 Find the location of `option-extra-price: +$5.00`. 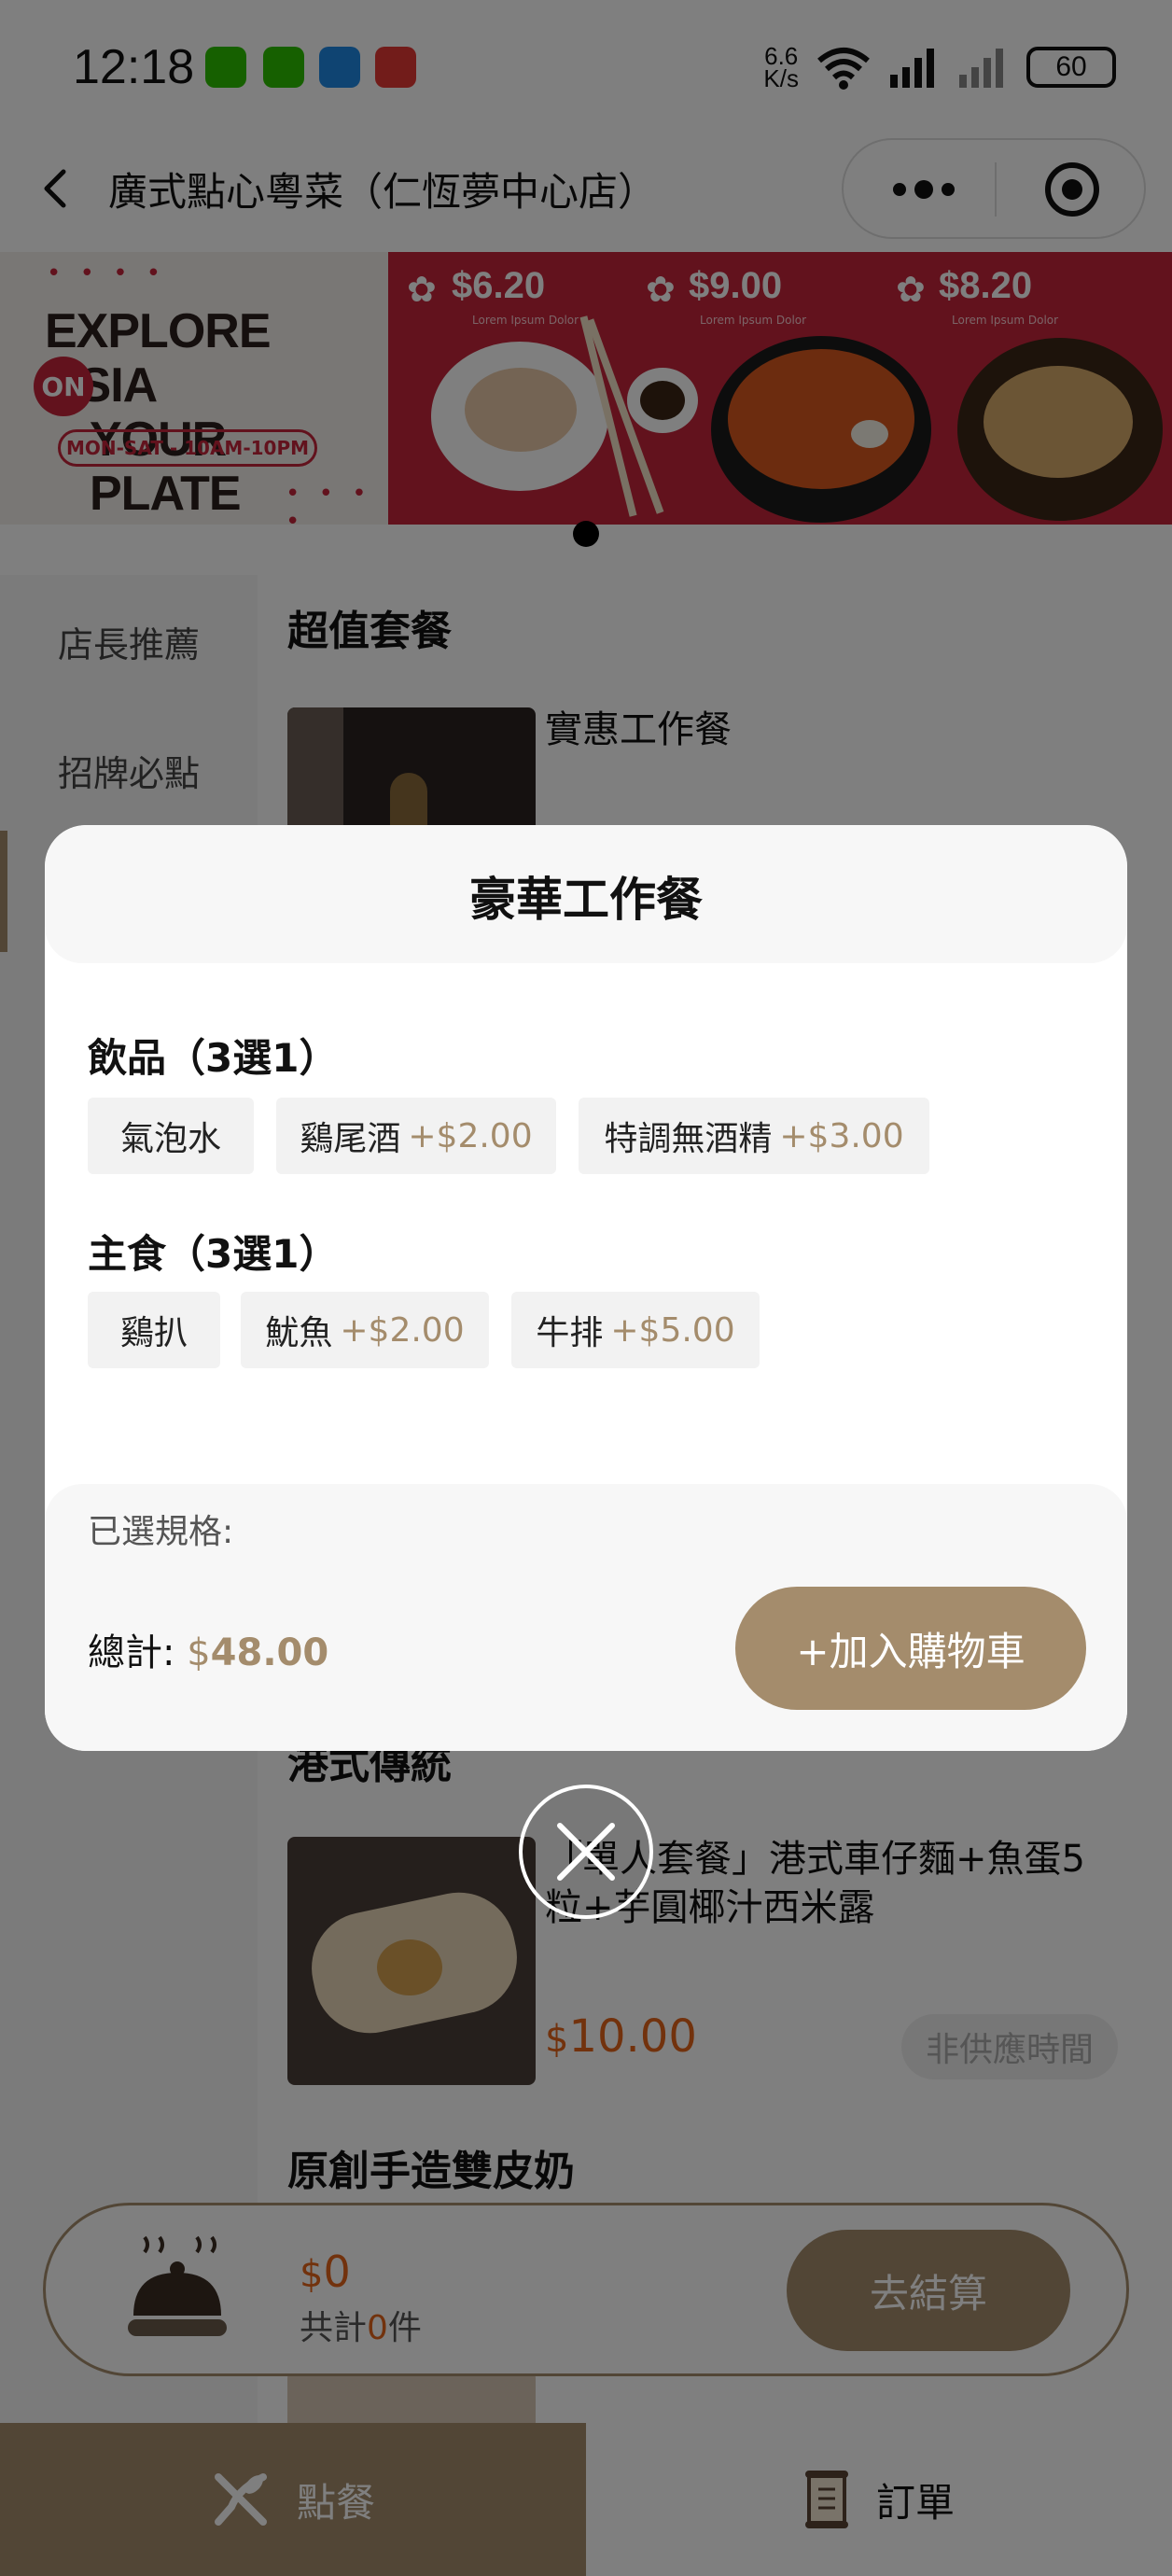

option-extra-price: +$5.00 is located at coordinates (672, 1330).